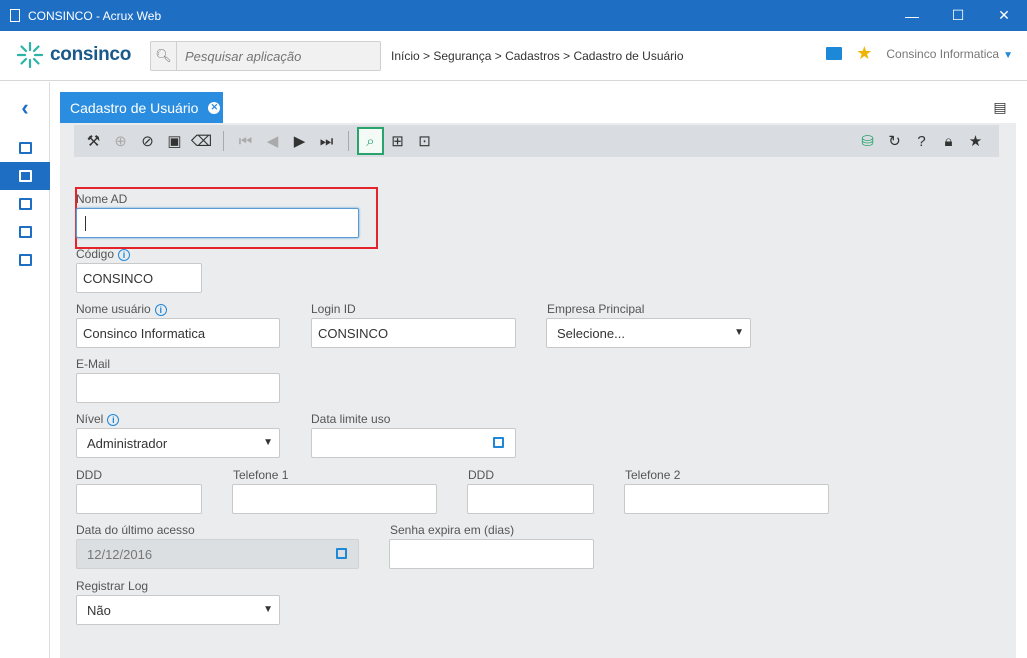  Describe the element at coordinates (217, 554) in the screenshot. I see `ultimo-acesso-input: 12/12/2016` at that location.